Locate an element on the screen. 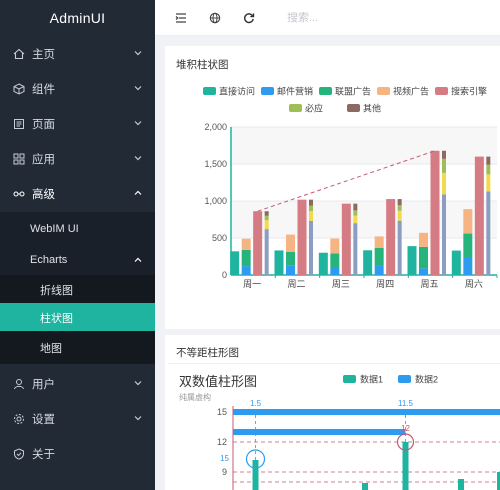 Image resolution: width=500 pixels, height=490 pixels. topbar is located at coordinates (327, 18).